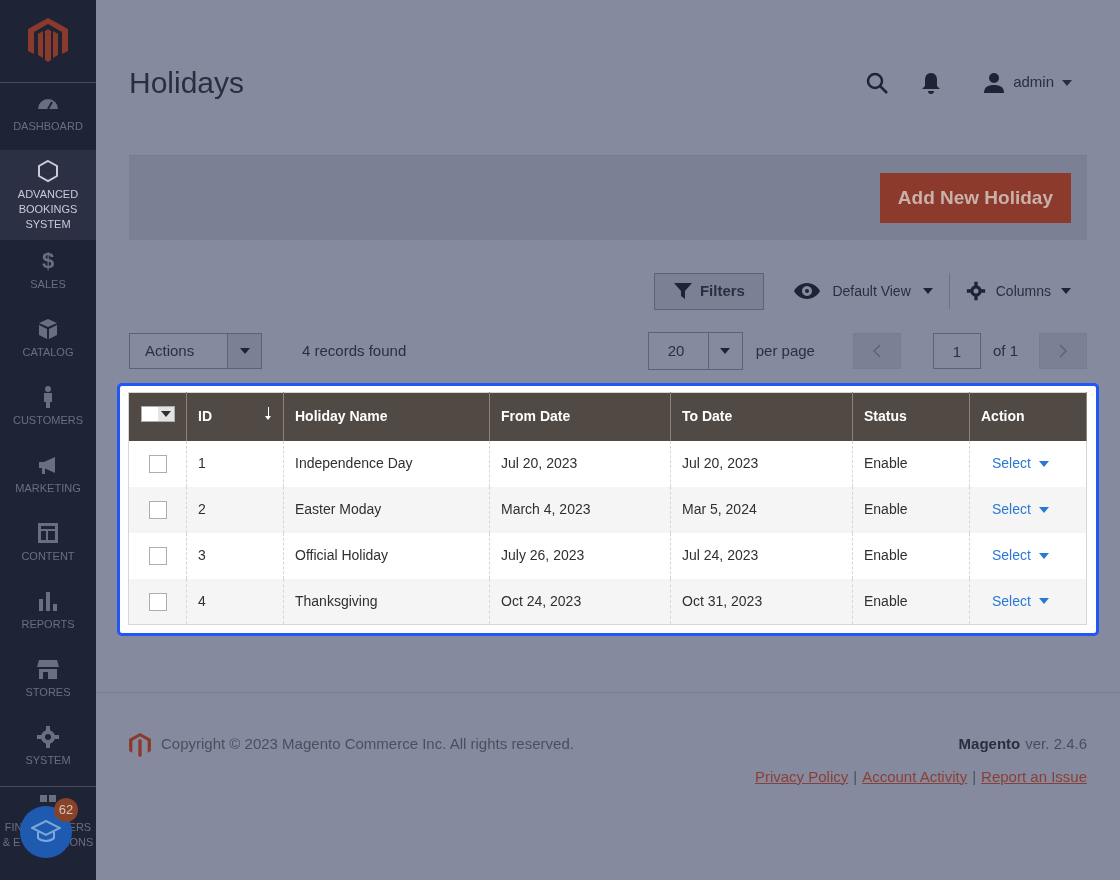  Describe the element at coordinates (48, 798) in the screenshot. I see `blocks-icon` at that location.